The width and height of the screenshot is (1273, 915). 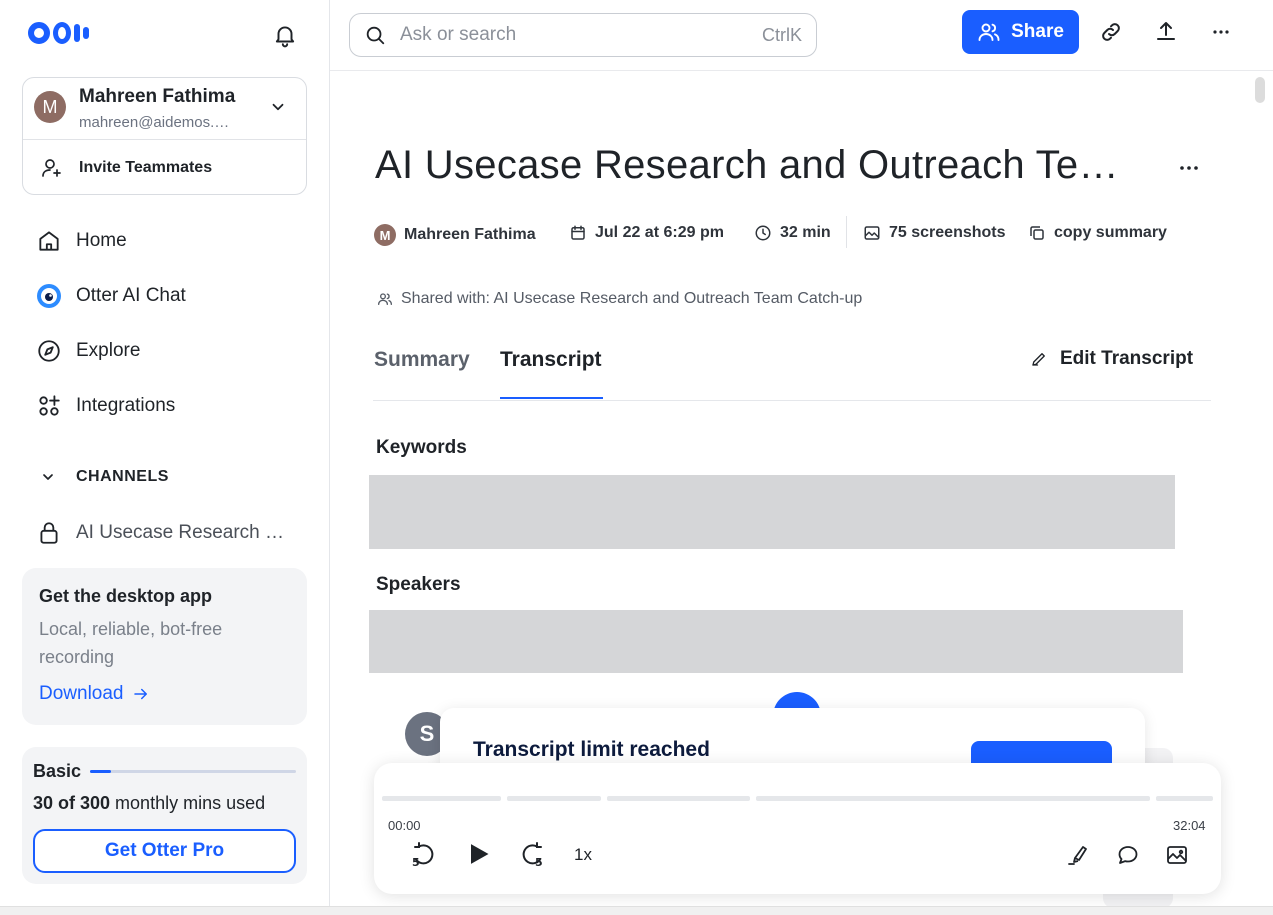 What do you see at coordinates (782, 34) in the screenshot?
I see `search-shortcut: CtrlK` at bounding box center [782, 34].